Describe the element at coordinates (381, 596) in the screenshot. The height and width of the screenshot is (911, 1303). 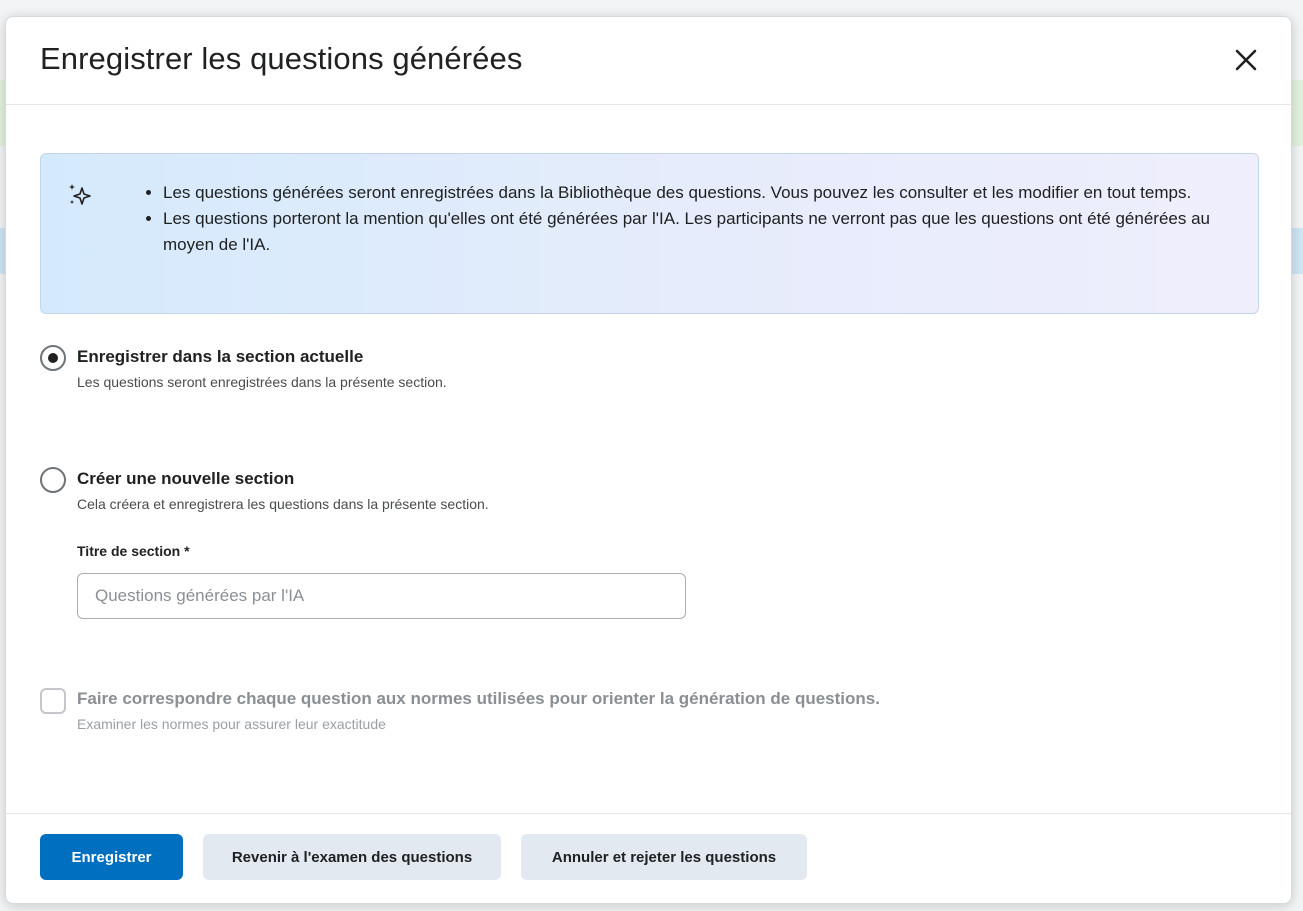
I see `section-title-input` at that location.